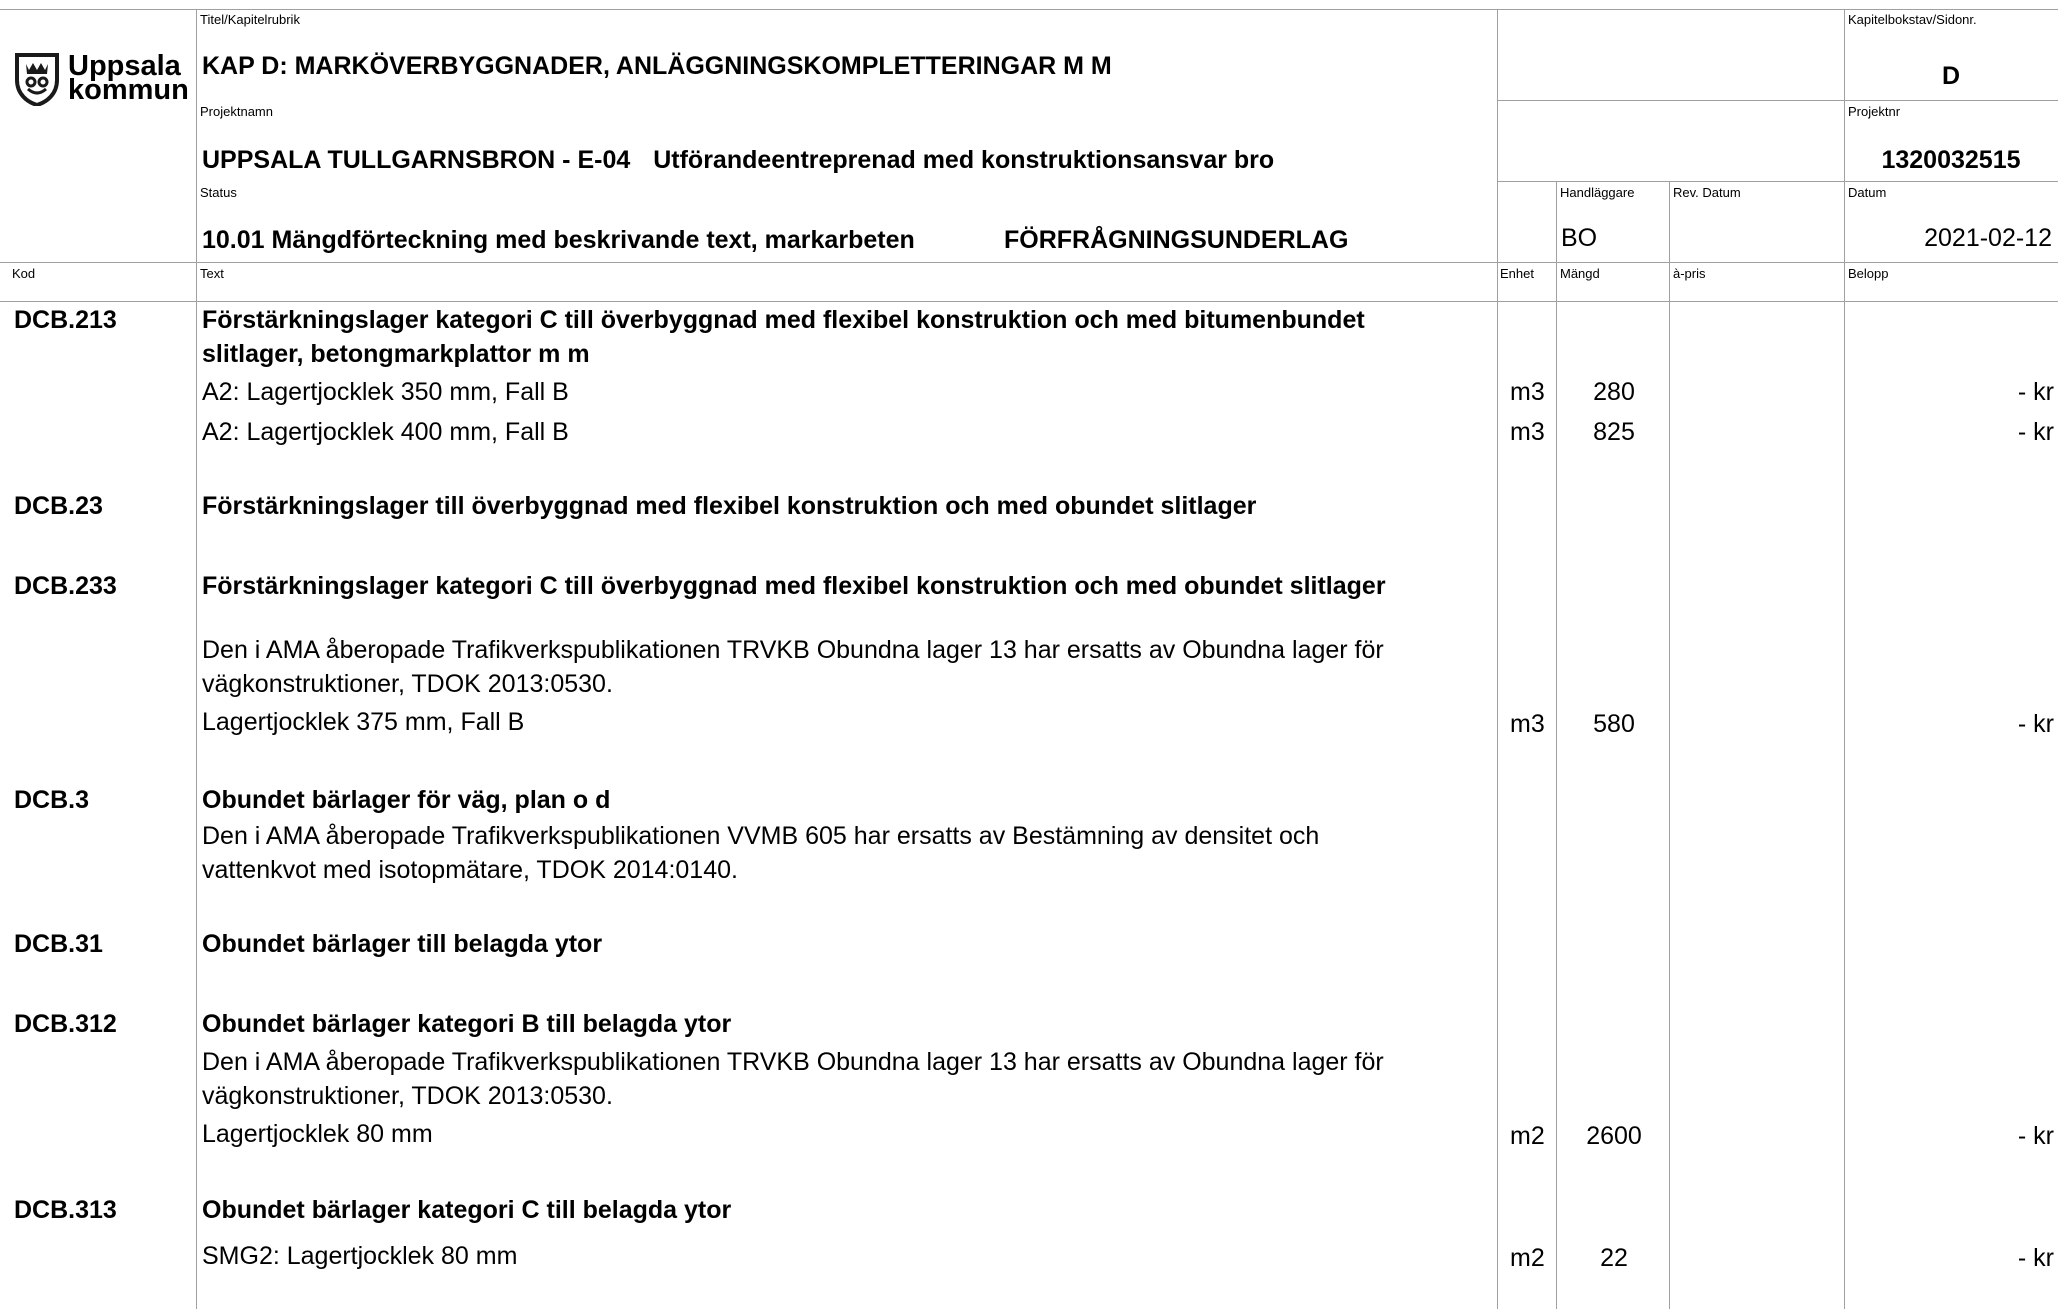 The height and width of the screenshot is (1309, 2058). I want to click on row-quantity: 580, so click(1614, 724).